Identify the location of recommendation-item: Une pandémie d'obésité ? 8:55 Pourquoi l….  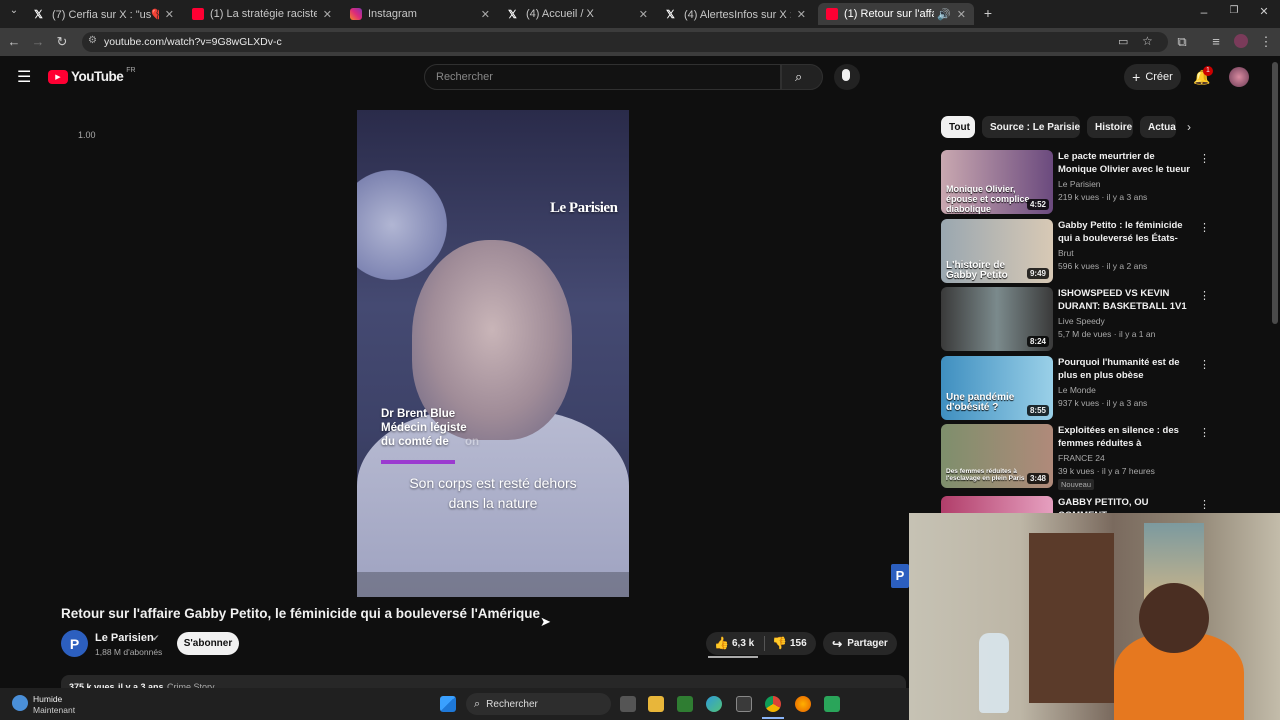
(1076, 388).